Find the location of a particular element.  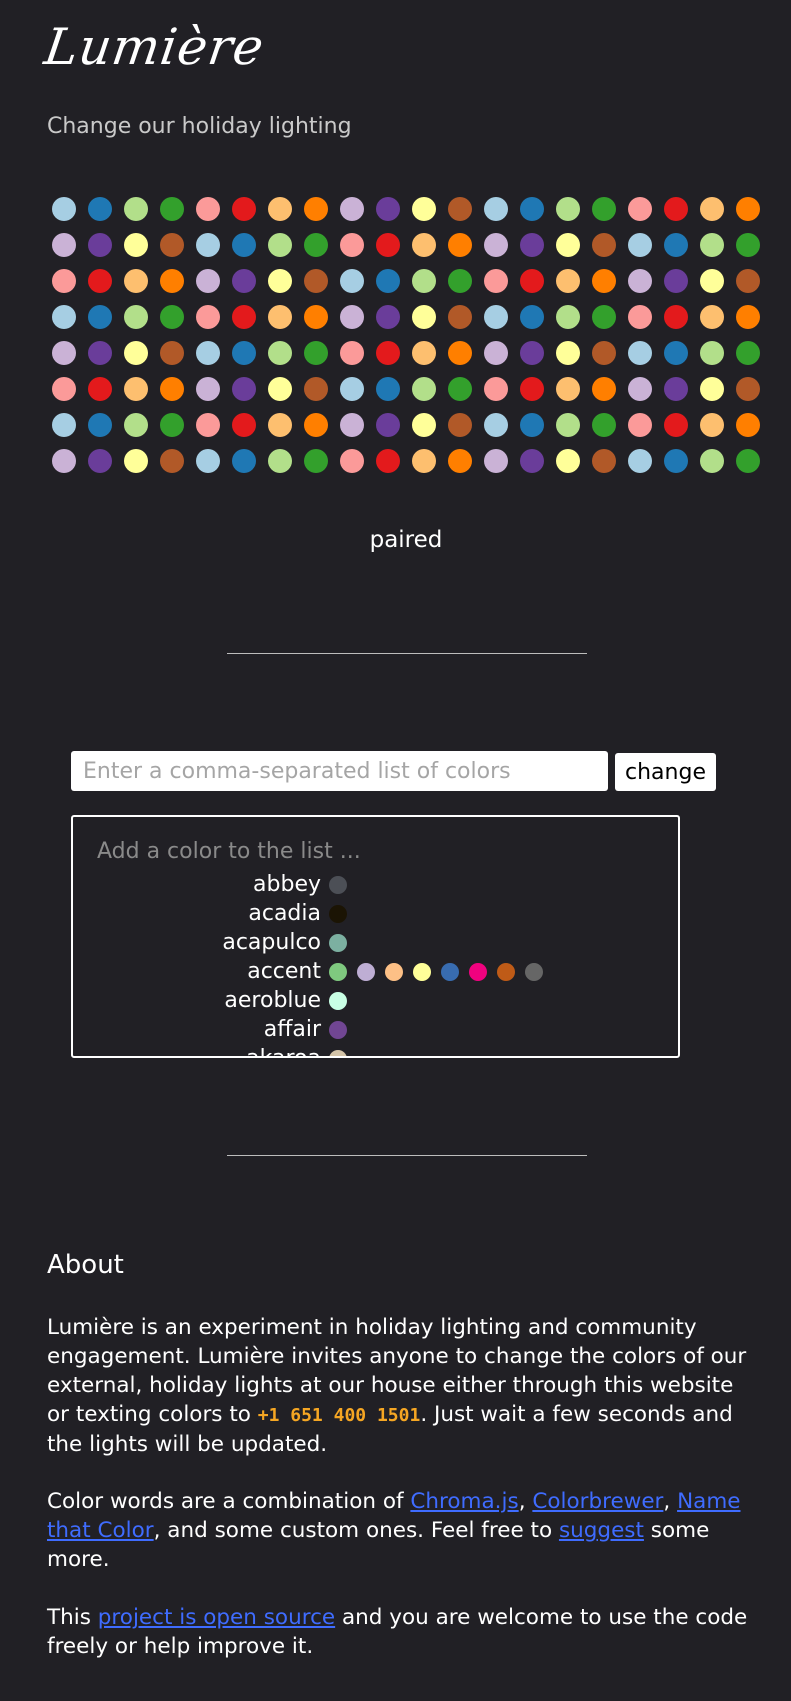

about-text: This is located at coordinates (72, 1617).